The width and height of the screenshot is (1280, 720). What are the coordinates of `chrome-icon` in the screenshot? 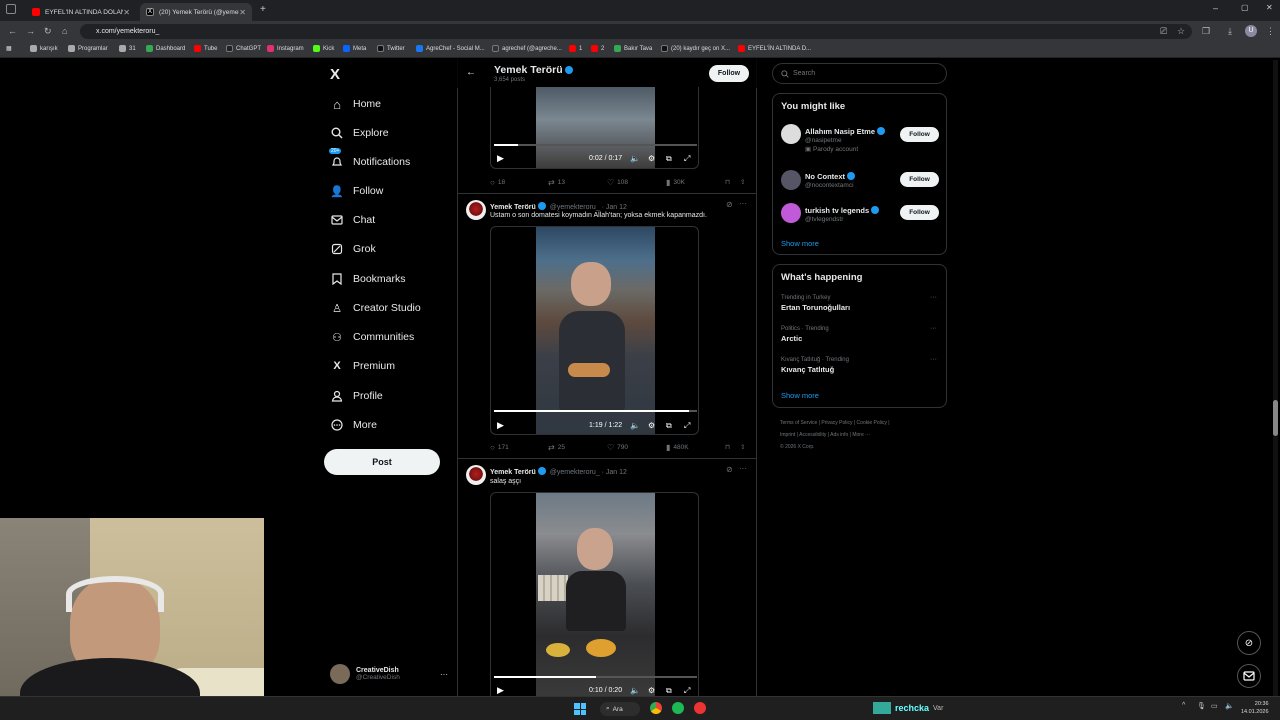 It's located at (656, 708).